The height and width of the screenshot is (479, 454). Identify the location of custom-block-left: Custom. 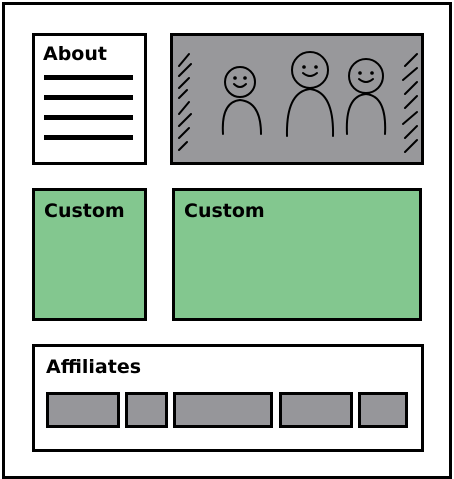
(89, 254).